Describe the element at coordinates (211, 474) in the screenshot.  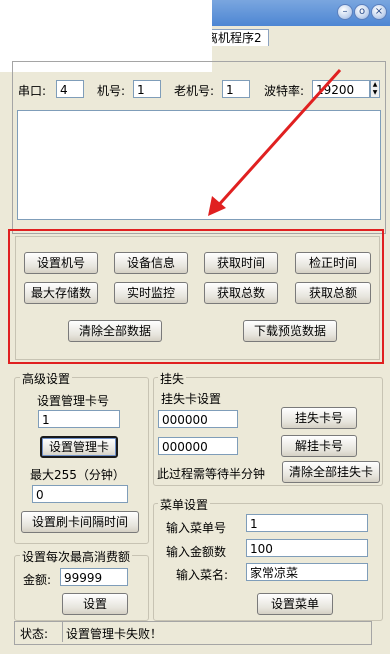
I see `wait-note: 此过程需等待半分钟` at that location.